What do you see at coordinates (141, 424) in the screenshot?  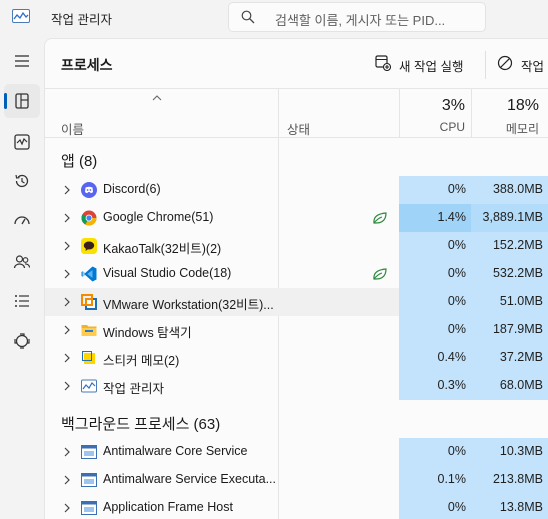 I see `group-header-background: 백그라운드 프로세스 (63)` at bounding box center [141, 424].